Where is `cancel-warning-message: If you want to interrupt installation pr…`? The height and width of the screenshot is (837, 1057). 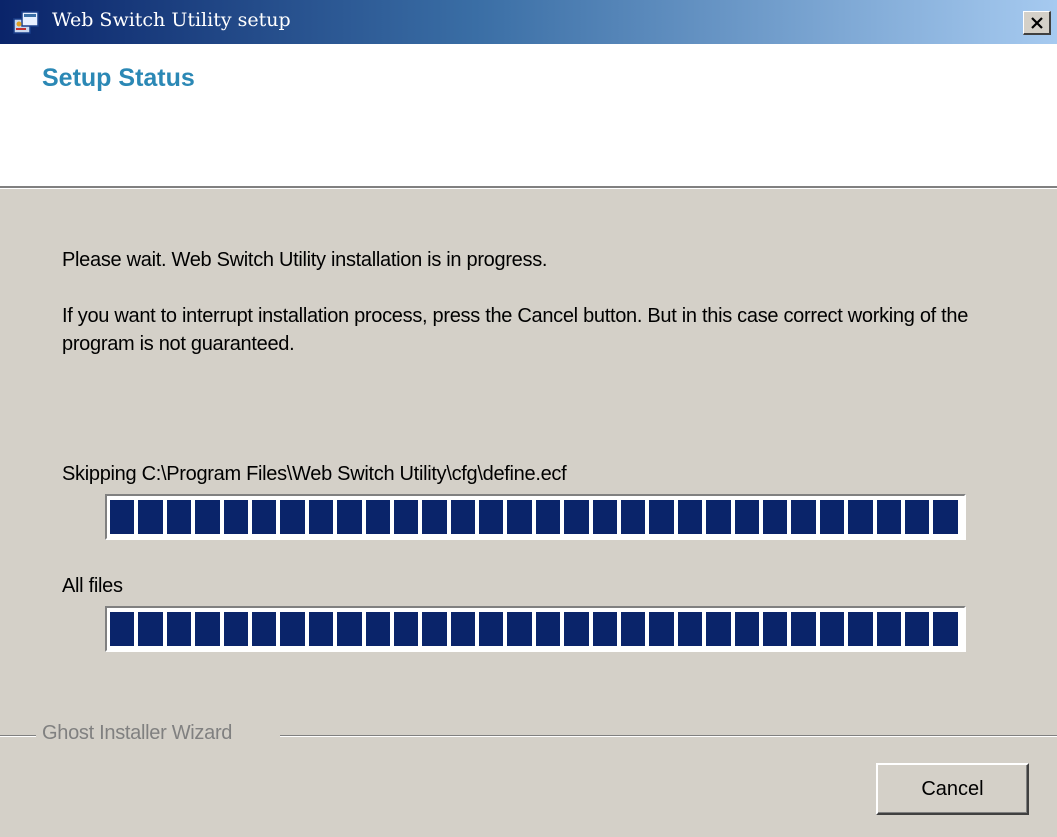
cancel-warning-message: If you want to interrupt installation pr… is located at coordinates (515, 330).